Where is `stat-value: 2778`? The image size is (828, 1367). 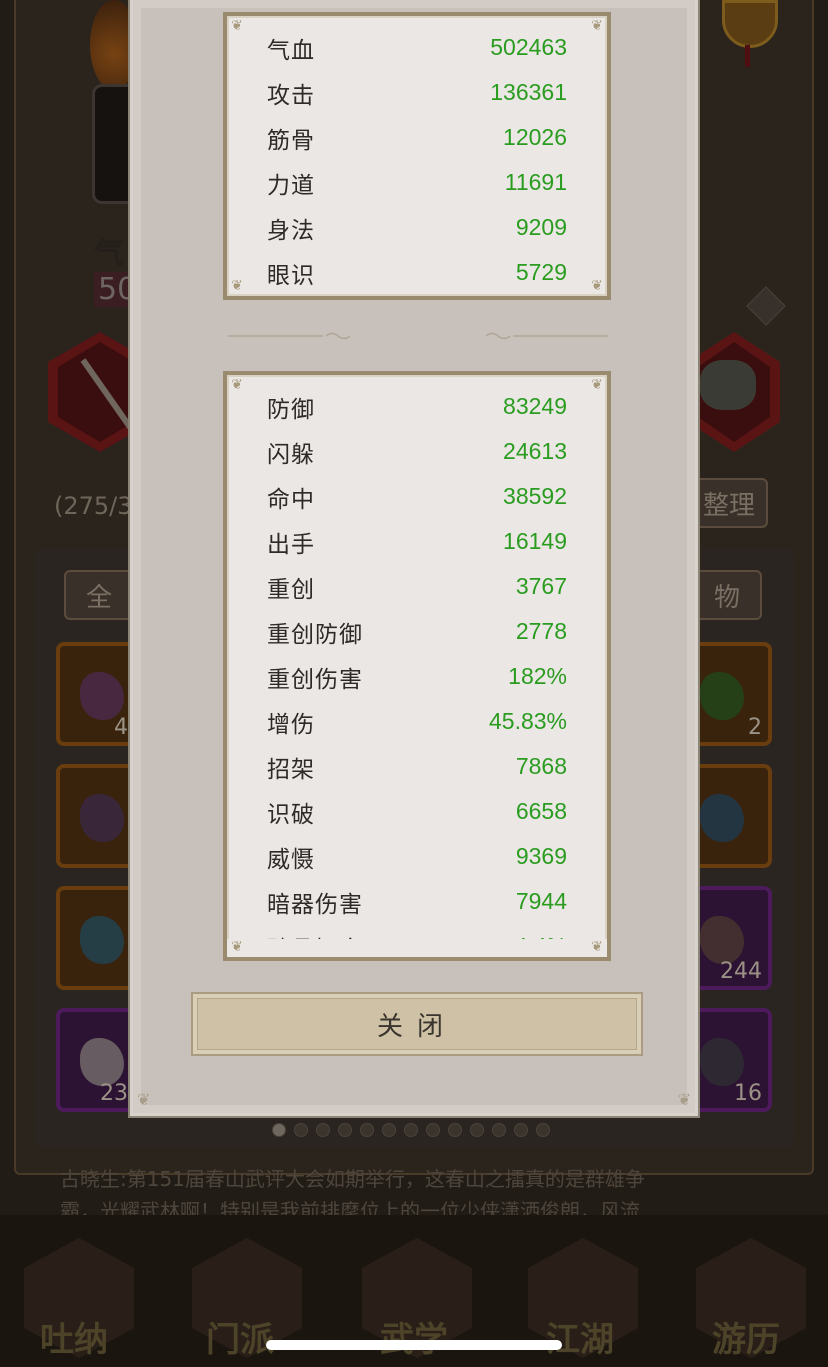
stat-value: 2778 is located at coordinates (541, 631).